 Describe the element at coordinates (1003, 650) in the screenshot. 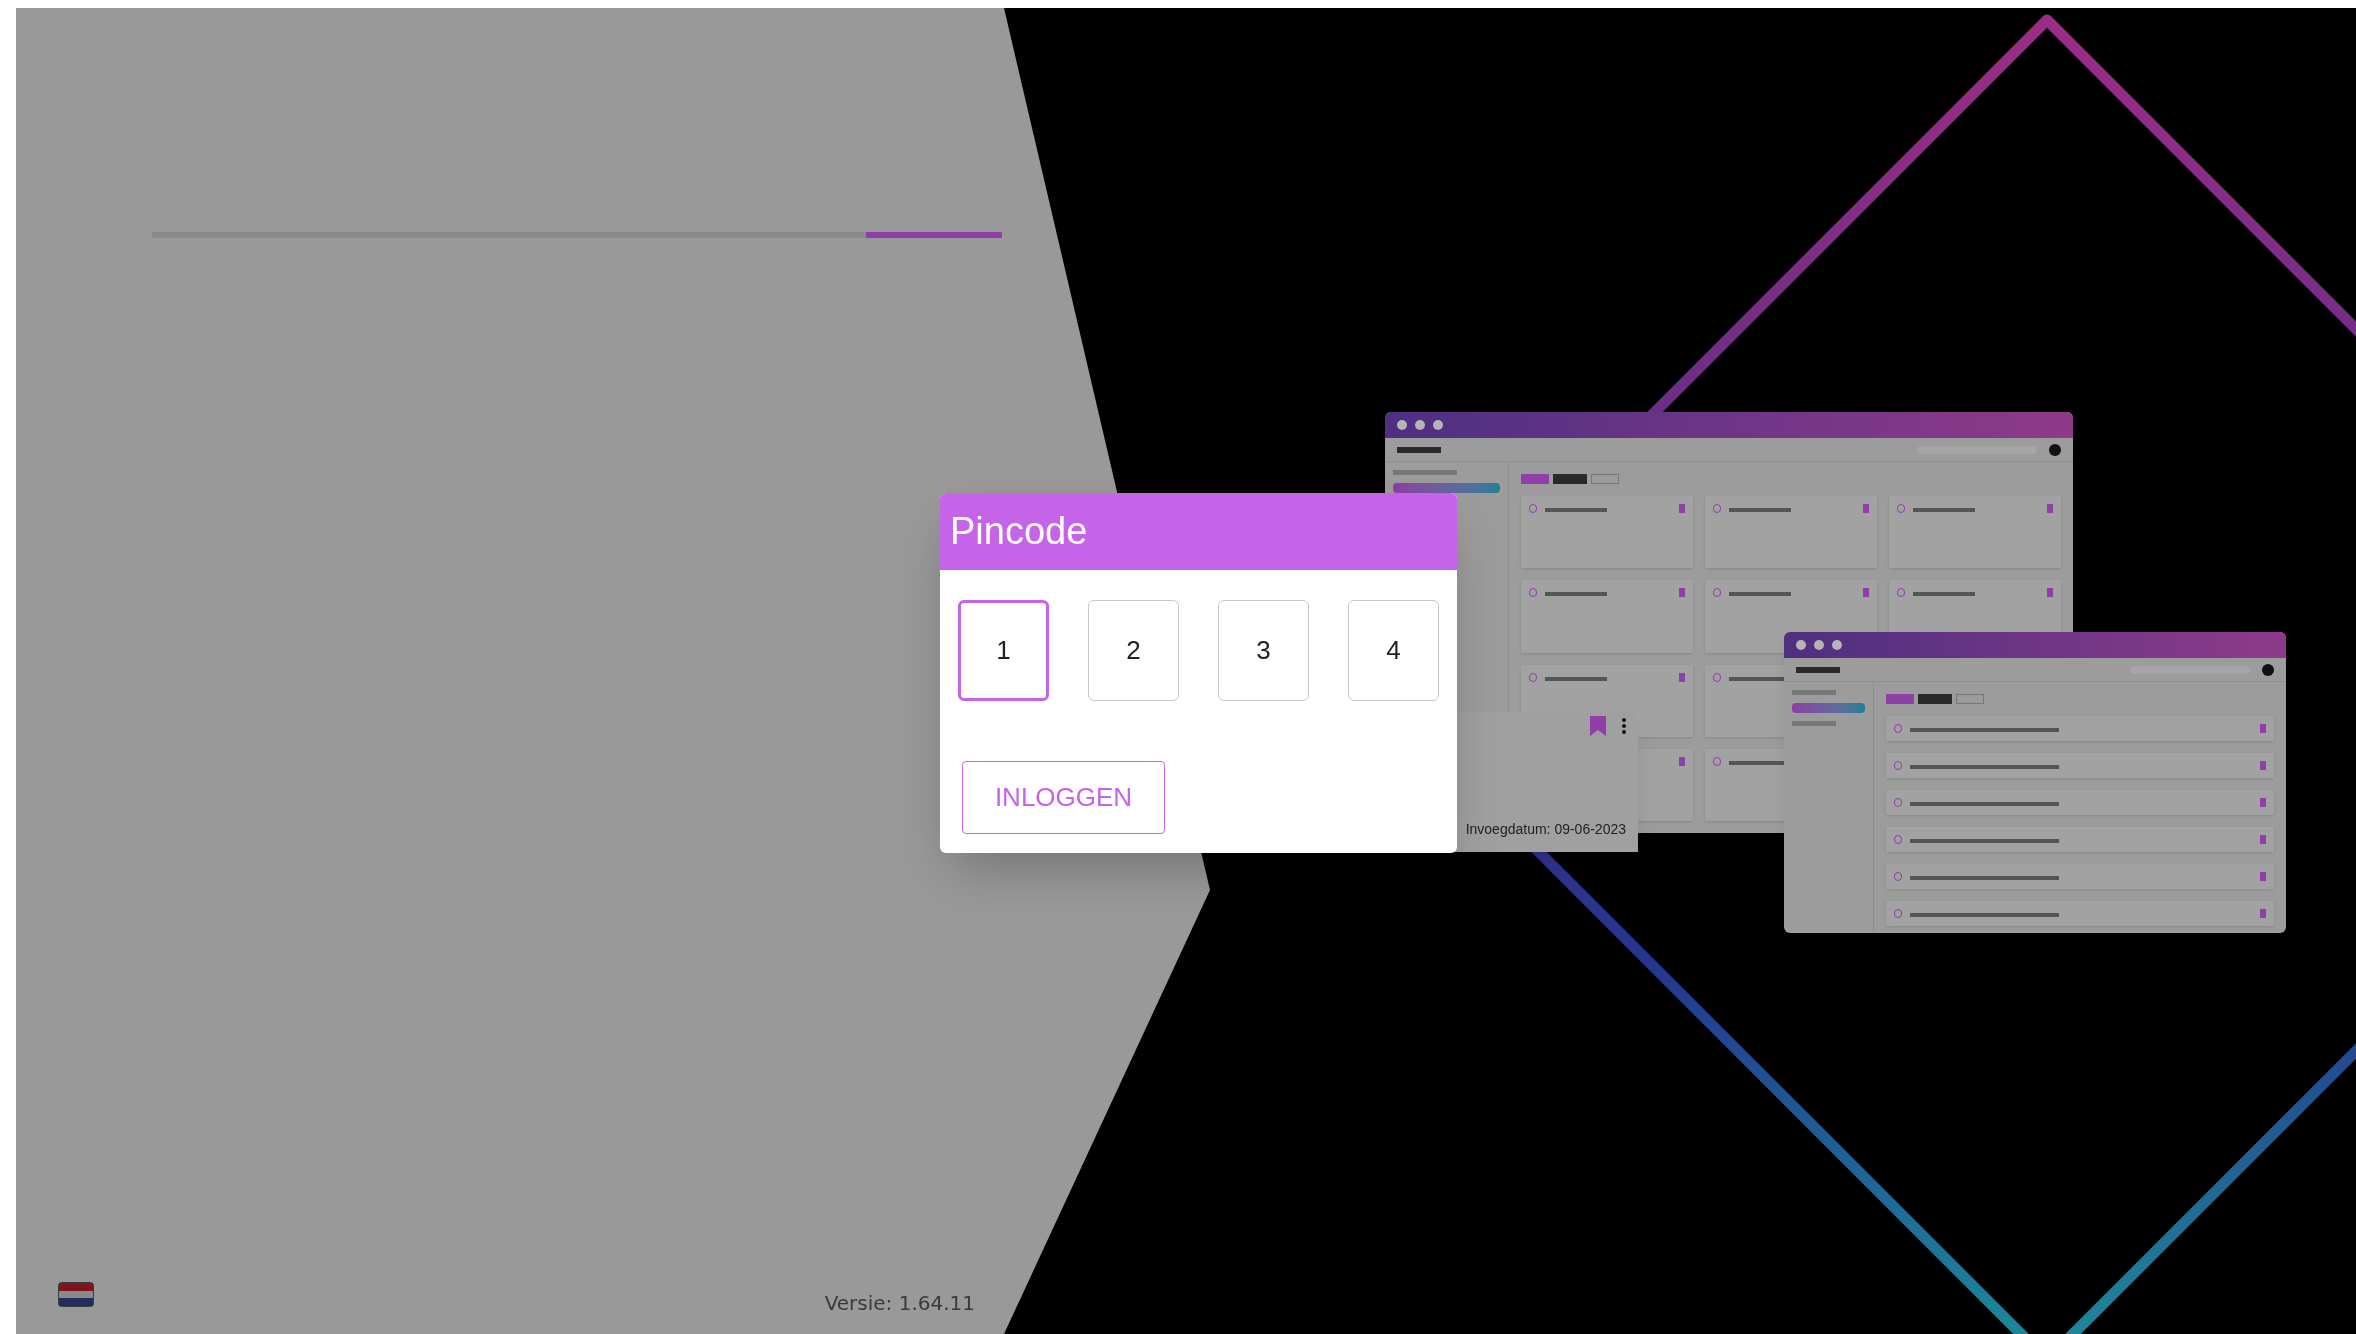

I see `pin-digit-field: 1` at that location.